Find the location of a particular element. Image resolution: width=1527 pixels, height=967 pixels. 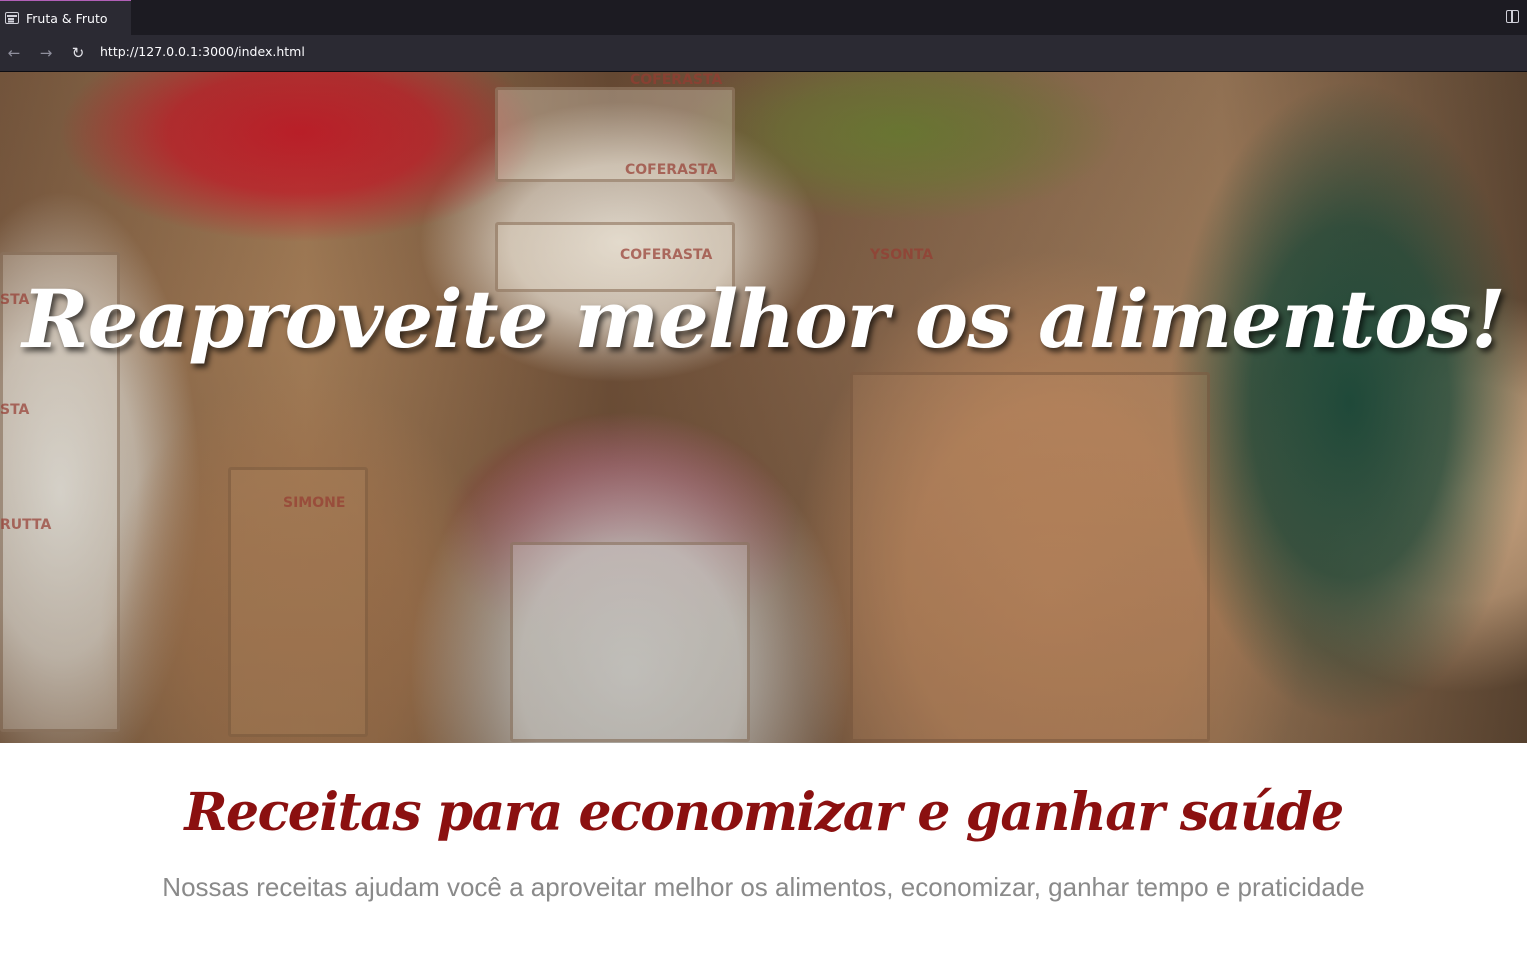

arrow-left-icon: ← is located at coordinates (14, 52).